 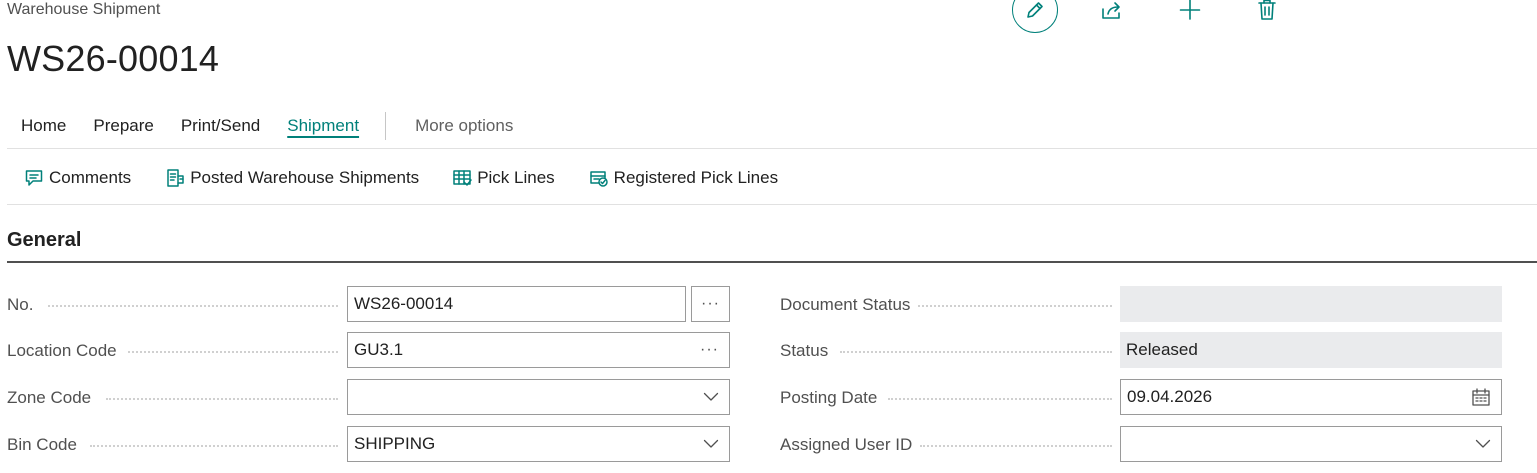 What do you see at coordinates (1170, 396) in the screenshot?
I see `posting-date-value: 09.04.2026` at bounding box center [1170, 396].